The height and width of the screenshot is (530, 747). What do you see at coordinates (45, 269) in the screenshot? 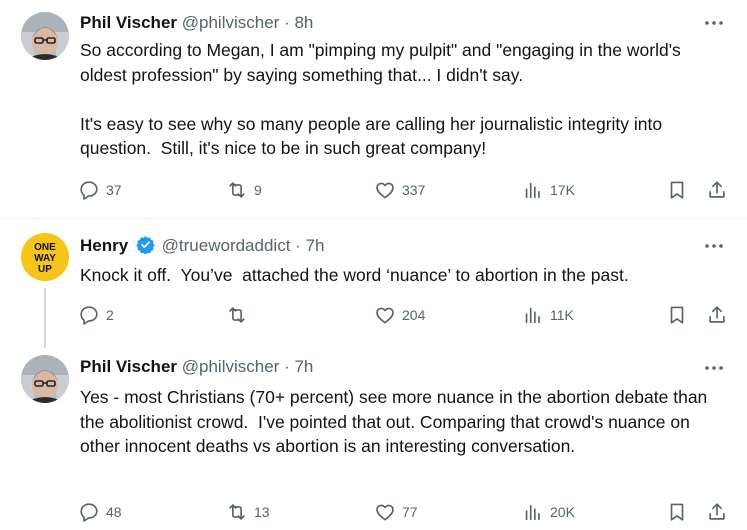
I see `avatar-text-3: UP` at bounding box center [45, 269].